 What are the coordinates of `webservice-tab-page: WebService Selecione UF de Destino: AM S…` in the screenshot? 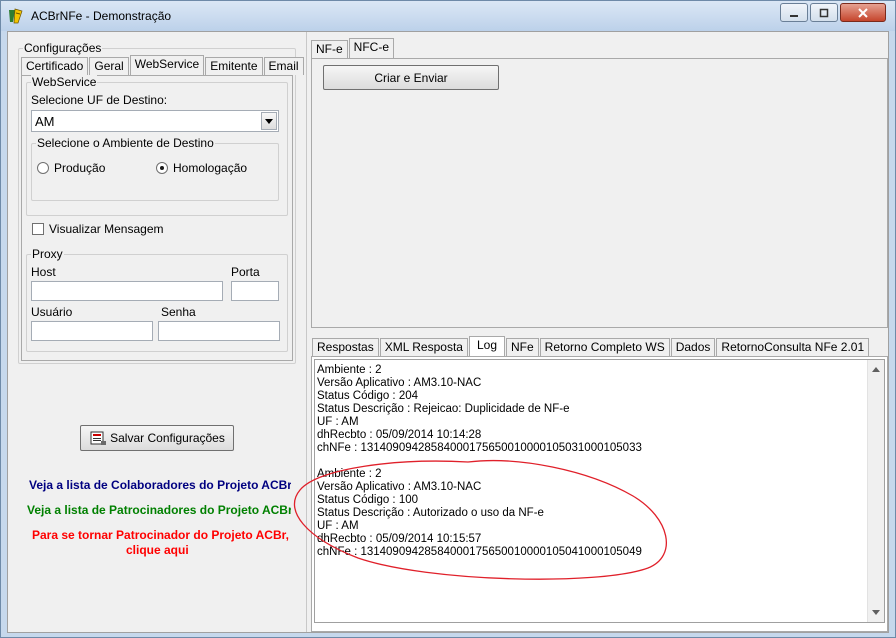 It's located at (157, 218).